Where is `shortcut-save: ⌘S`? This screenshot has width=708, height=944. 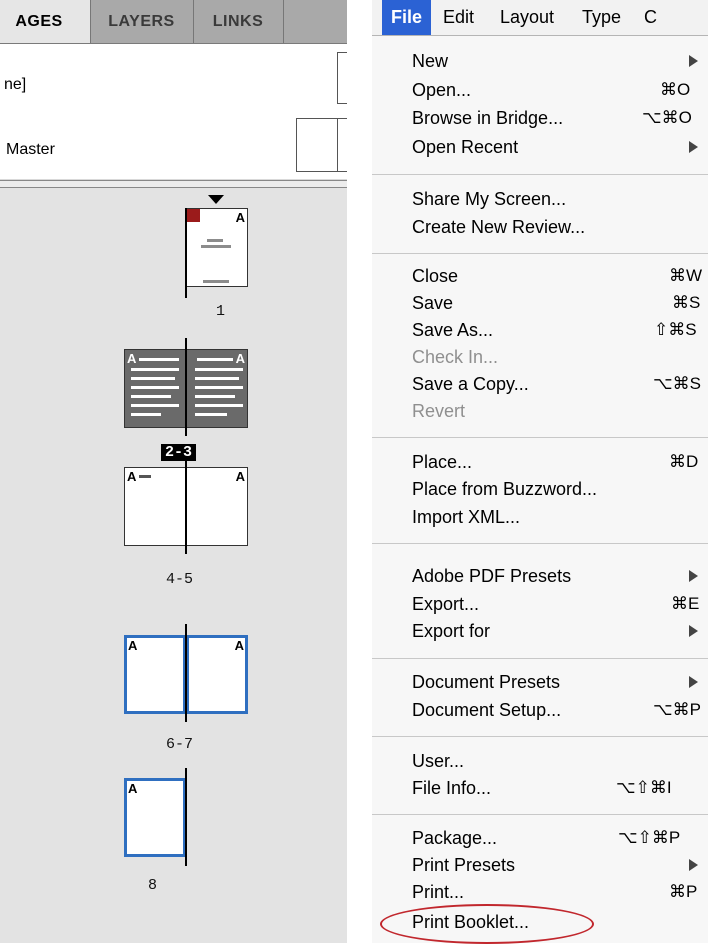 shortcut-save: ⌘S is located at coordinates (686, 302).